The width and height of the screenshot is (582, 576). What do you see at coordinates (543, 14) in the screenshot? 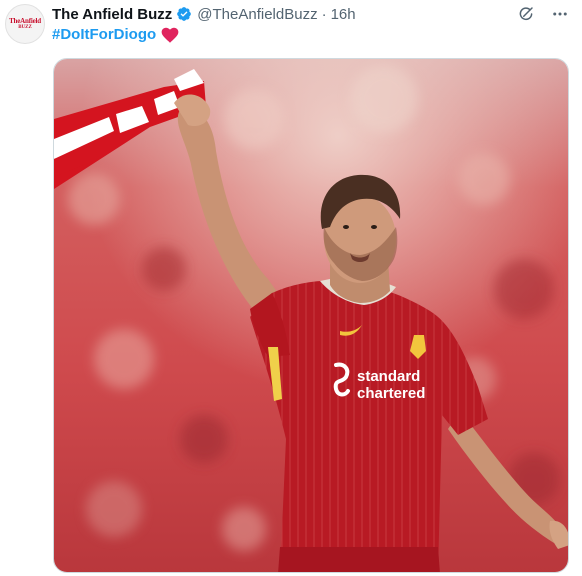
I see `tweet-actions` at bounding box center [543, 14].